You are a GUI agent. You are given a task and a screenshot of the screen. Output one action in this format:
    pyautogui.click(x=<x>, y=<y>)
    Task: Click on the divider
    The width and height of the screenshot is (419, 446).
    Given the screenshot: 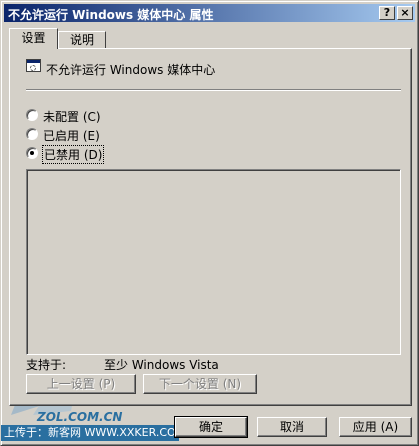 What is the action you would take?
    pyautogui.click(x=213, y=90)
    